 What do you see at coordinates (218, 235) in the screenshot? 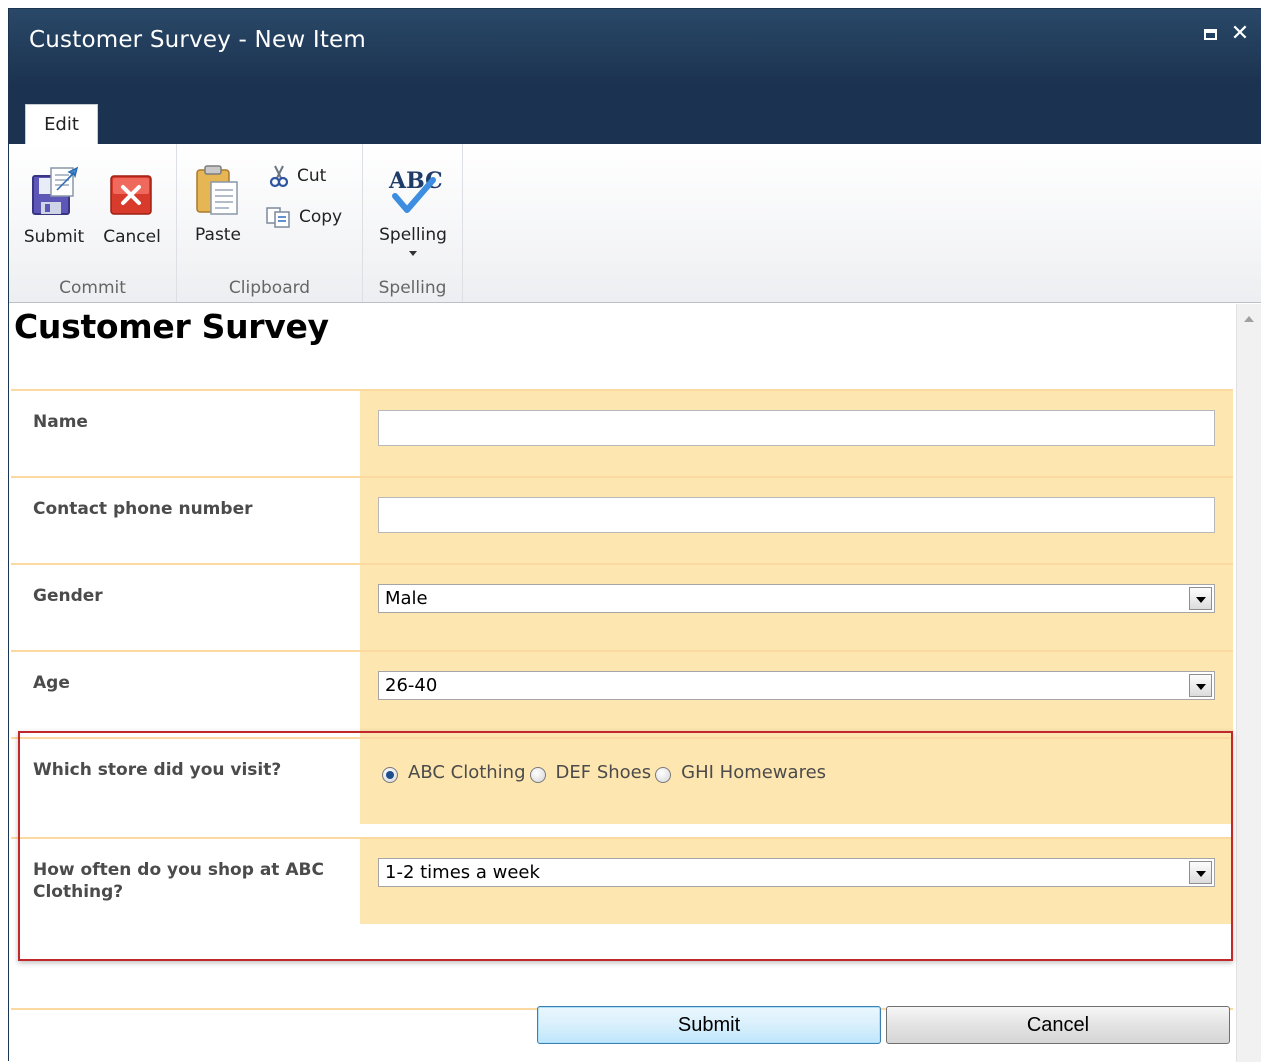
I see `ribbon-paste-label: Paste` at bounding box center [218, 235].